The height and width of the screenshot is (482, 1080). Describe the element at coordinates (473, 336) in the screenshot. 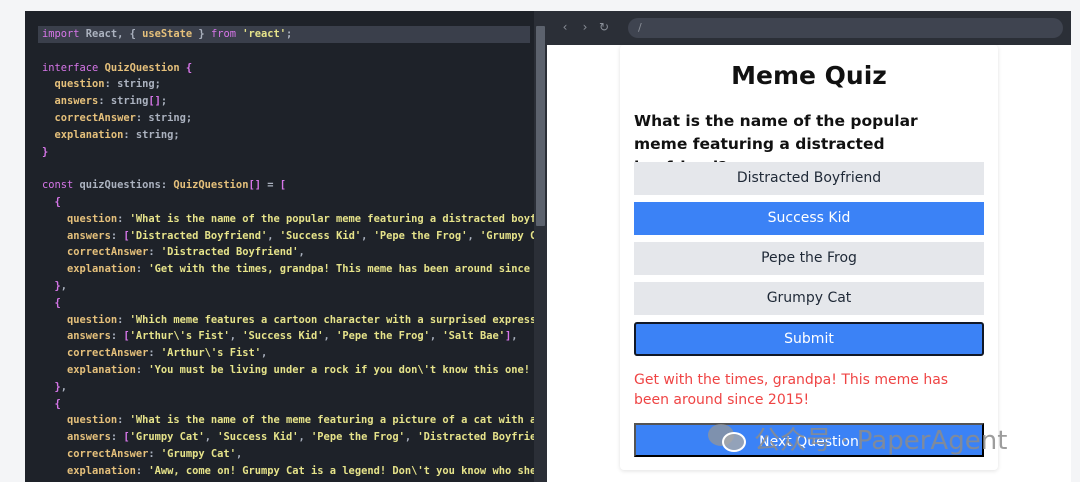

I see `code-token: 'Salt Bae'` at that location.